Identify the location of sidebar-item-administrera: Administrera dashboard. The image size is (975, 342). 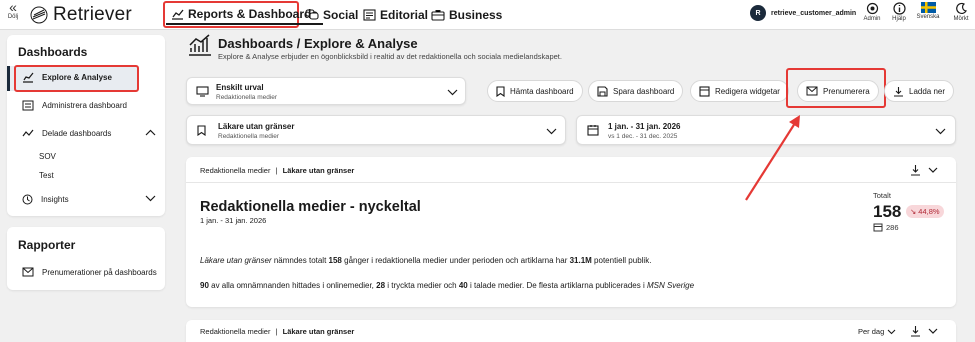
(74, 105).